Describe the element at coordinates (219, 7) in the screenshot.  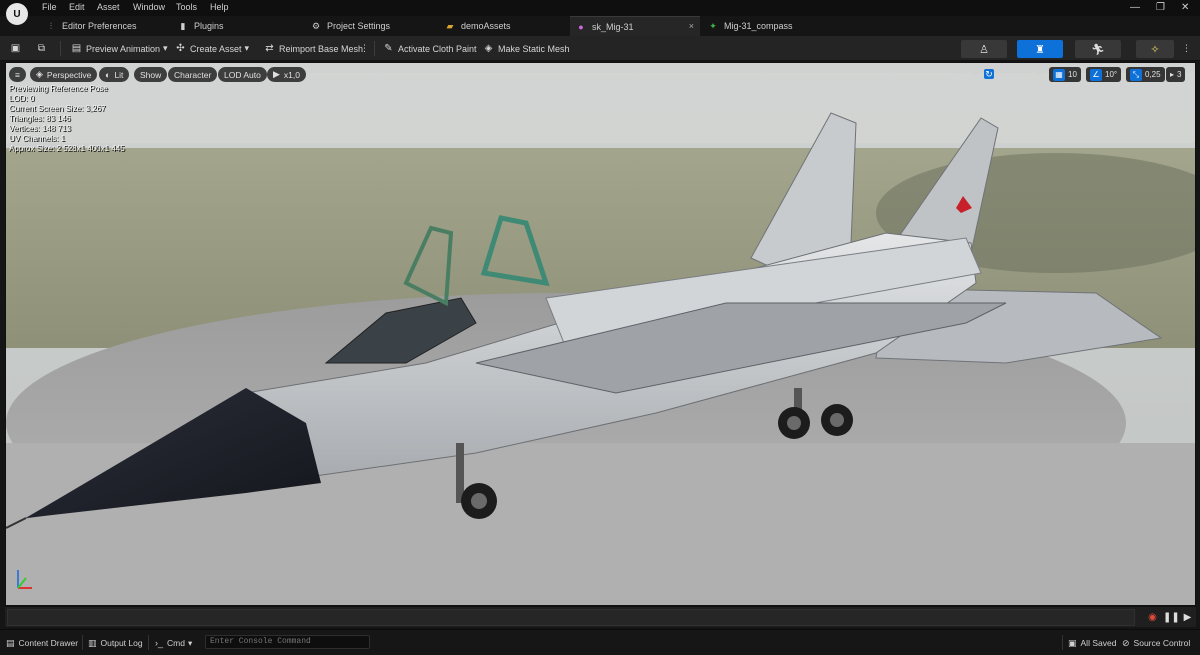
I see `menu-help: Help` at that location.